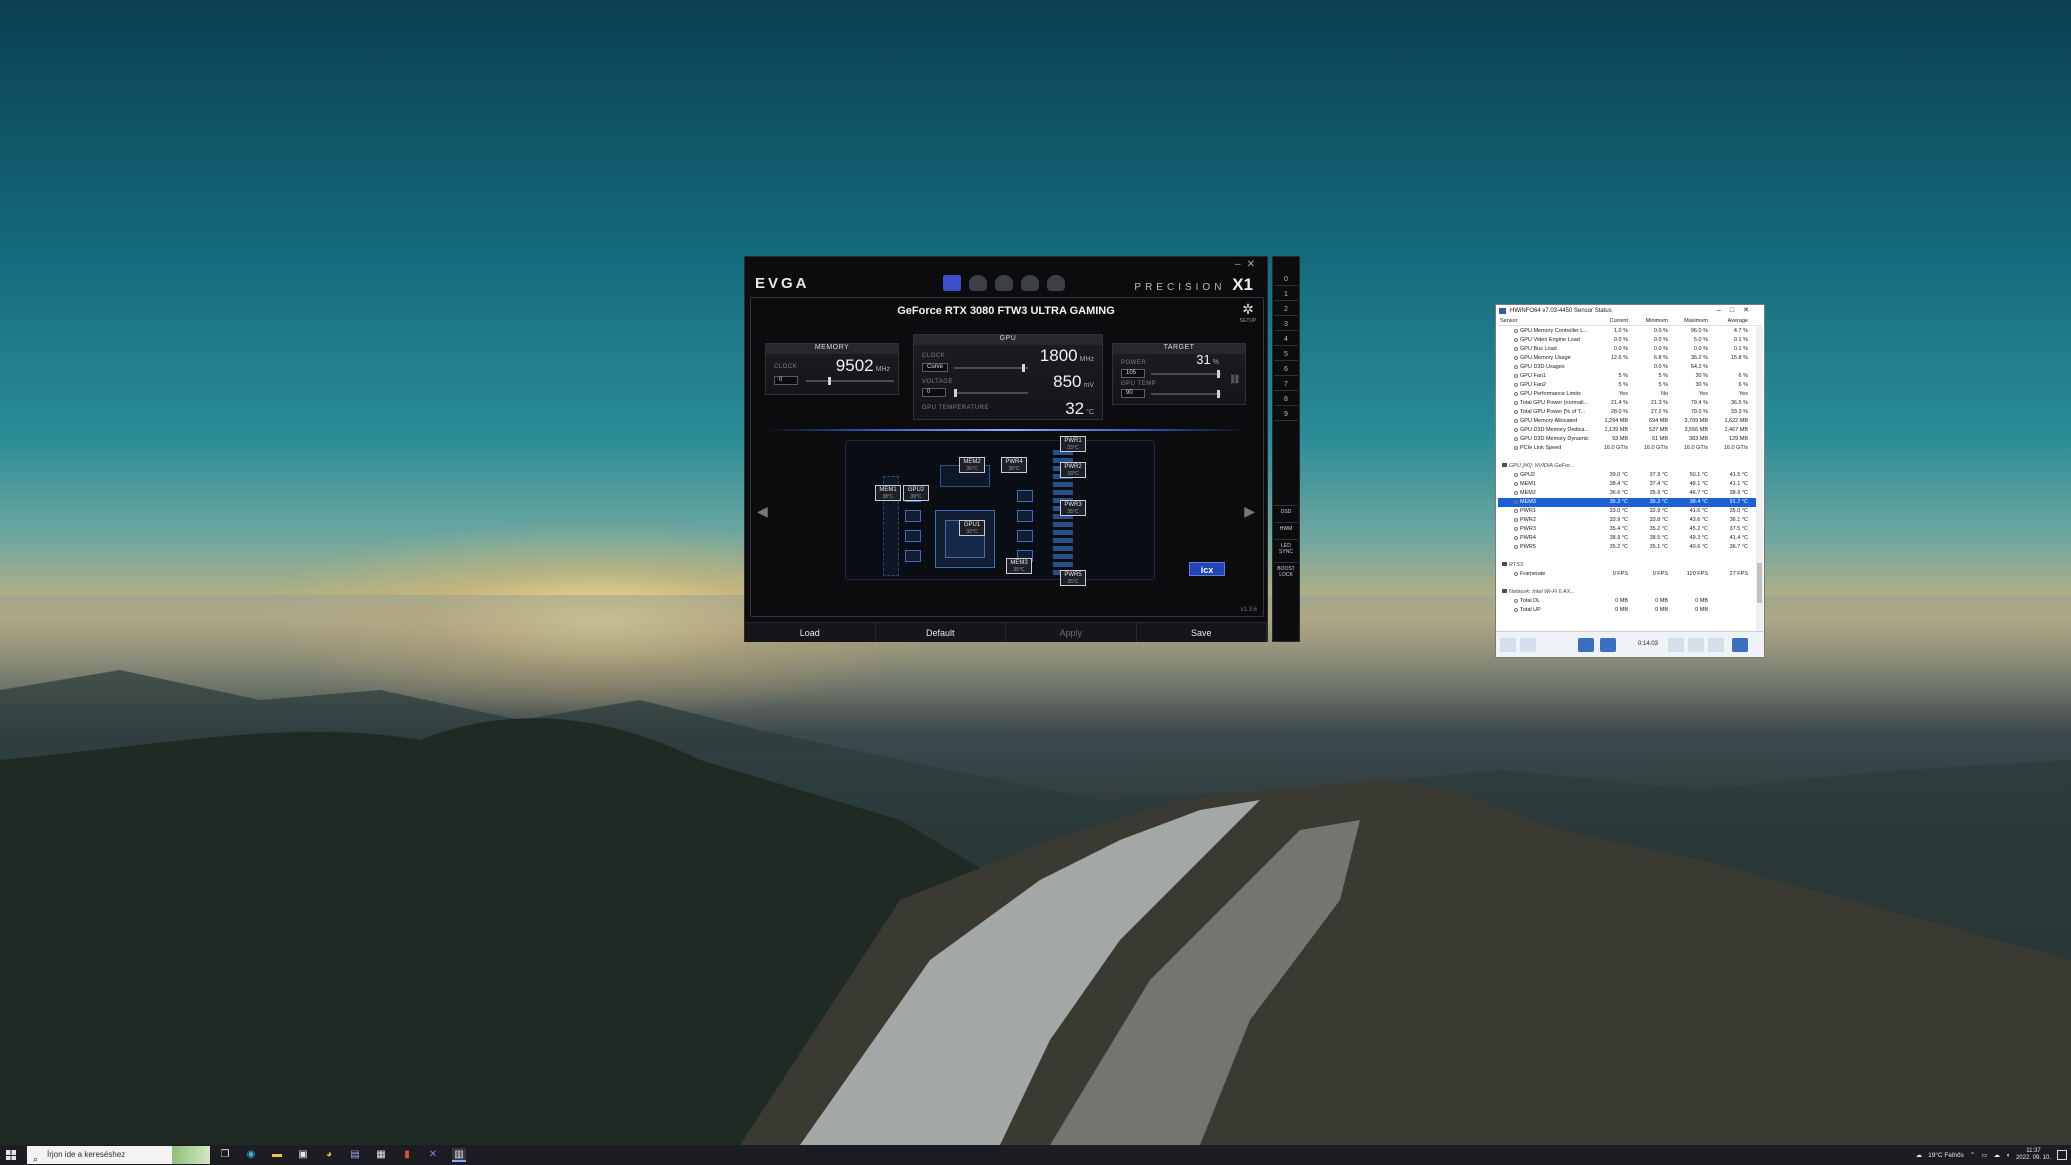 This screenshot has width=2071, height=1165. What do you see at coordinates (1608, 645) in the screenshot?
I see `network-icon` at bounding box center [1608, 645].